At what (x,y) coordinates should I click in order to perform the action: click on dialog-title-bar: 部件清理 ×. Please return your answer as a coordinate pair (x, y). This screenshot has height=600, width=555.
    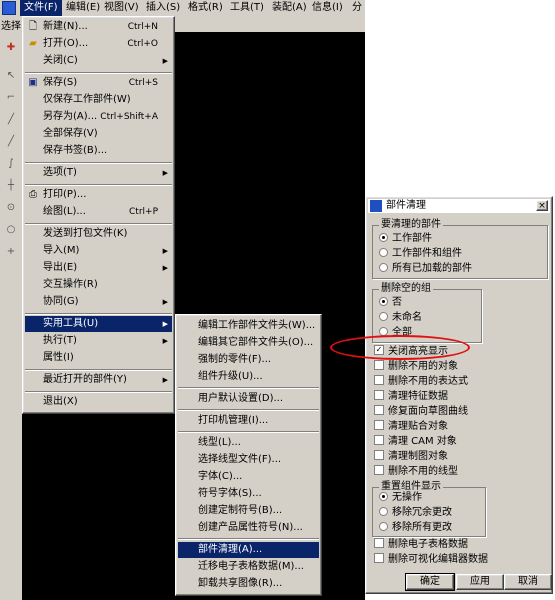
    Looking at the image, I should click on (459, 206).